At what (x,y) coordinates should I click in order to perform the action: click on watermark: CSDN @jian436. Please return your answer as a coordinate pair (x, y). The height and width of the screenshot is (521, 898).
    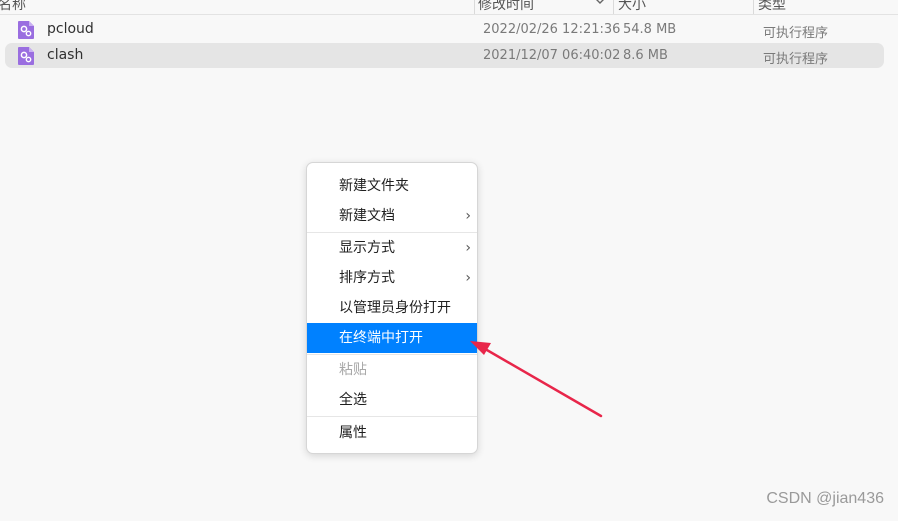
    Looking at the image, I should click on (825, 498).